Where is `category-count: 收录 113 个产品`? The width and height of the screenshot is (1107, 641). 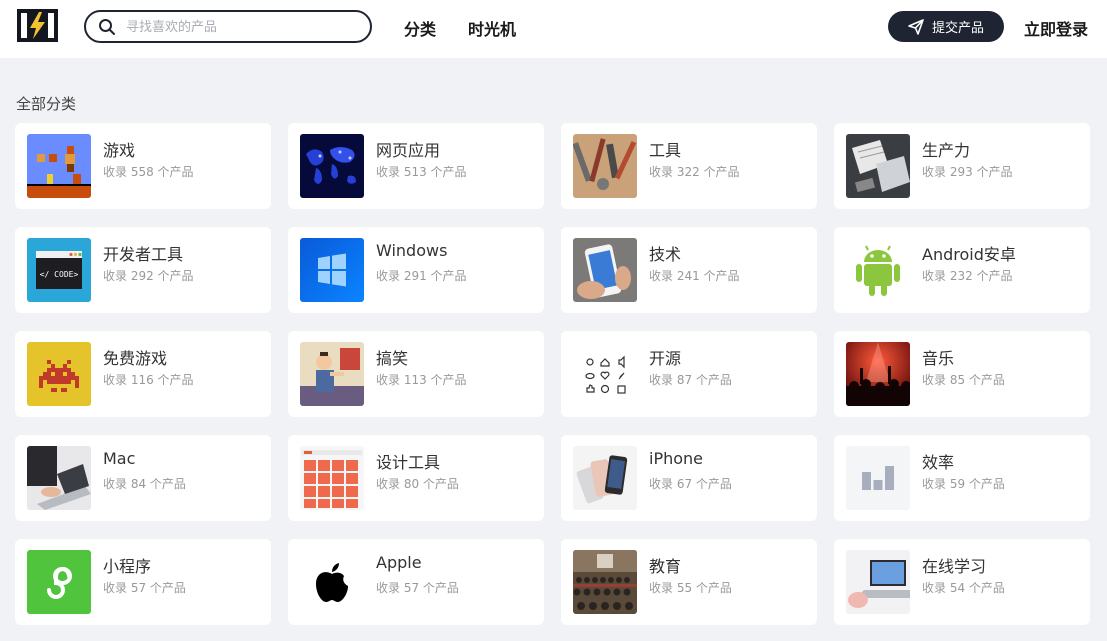
category-count: 收录 113 个产品 is located at coordinates (421, 380).